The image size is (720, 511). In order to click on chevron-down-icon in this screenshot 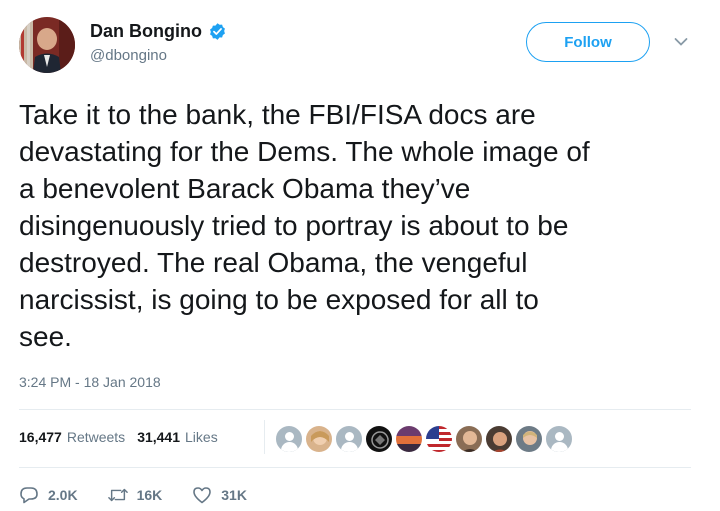, I will do `click(681, 42)`.